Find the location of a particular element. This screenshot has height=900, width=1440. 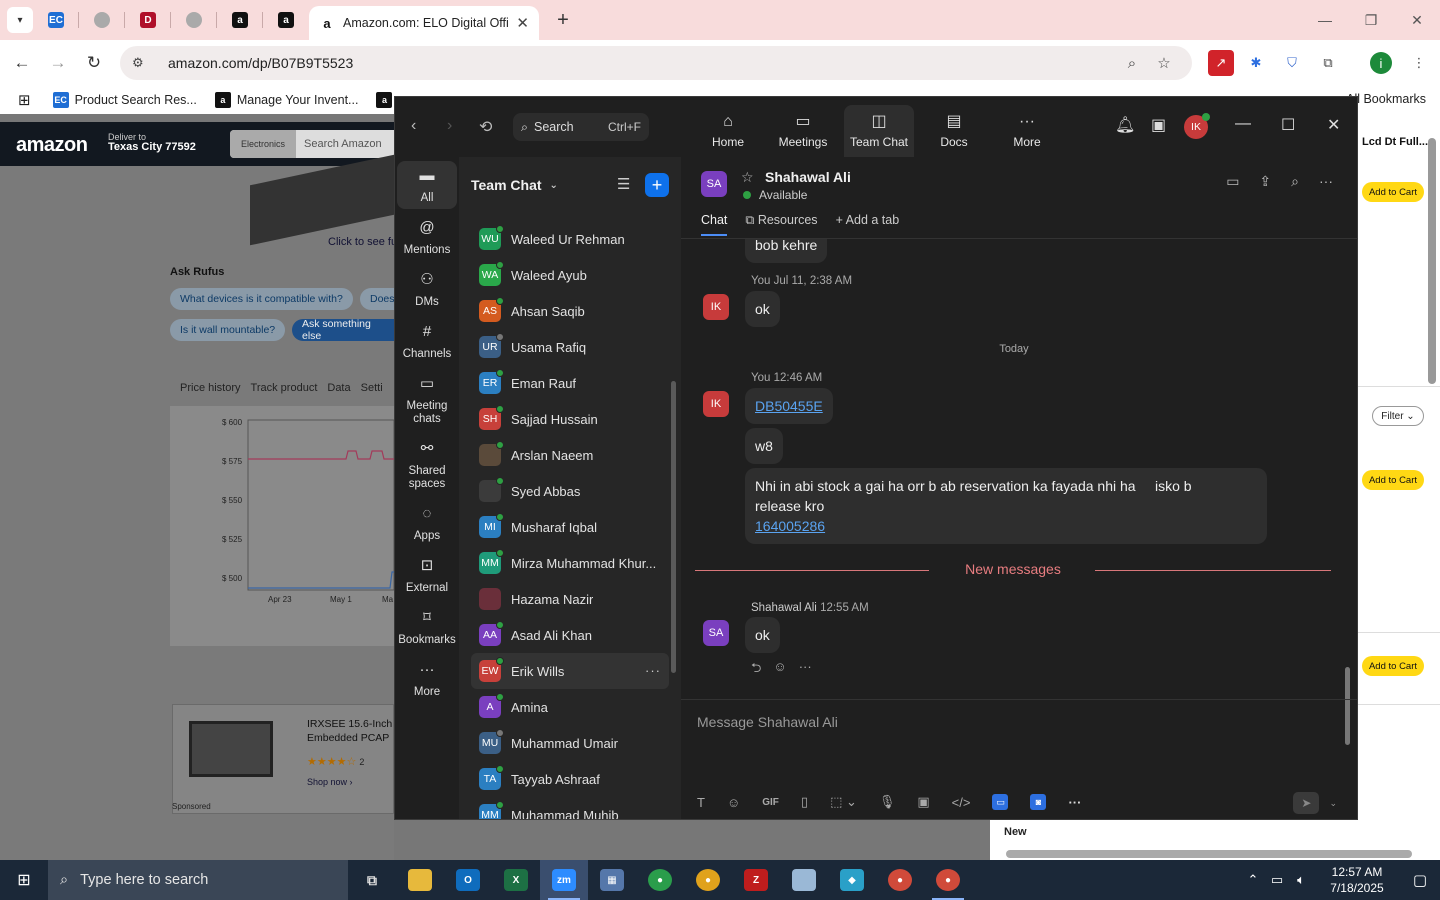

reply-icon: ⮌ is located at coordinates (756, 670).